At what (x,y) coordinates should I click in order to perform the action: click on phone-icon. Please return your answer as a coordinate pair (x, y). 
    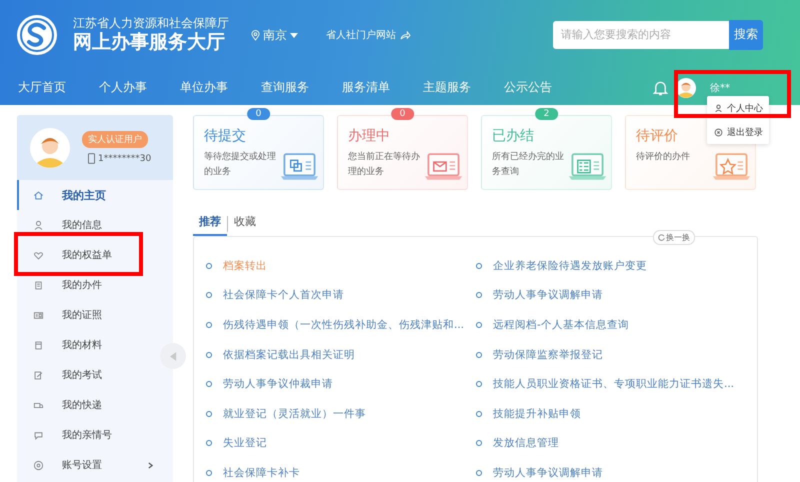
    Looking at the image, I should click on (91, 158).